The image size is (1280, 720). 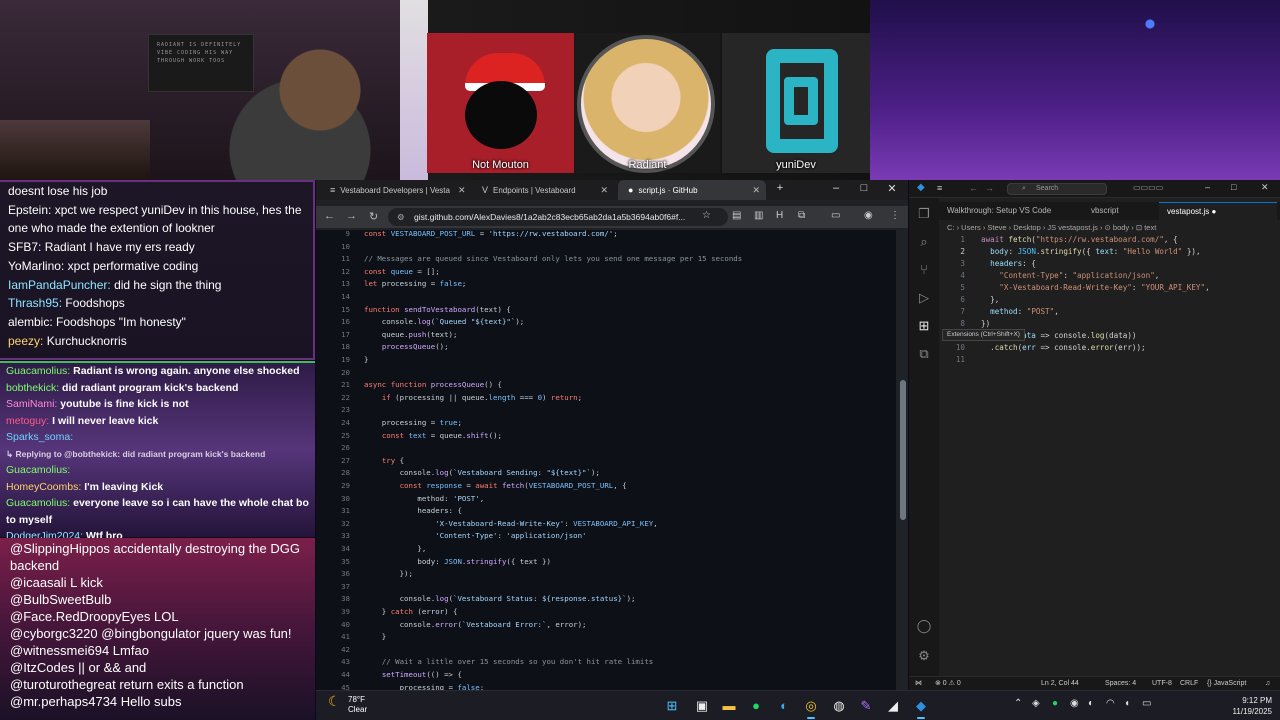 What do you see at coordinates (702, 706) in the screenshot?
I see `task-view-icon: ▣` at bounding box center [702, 706].